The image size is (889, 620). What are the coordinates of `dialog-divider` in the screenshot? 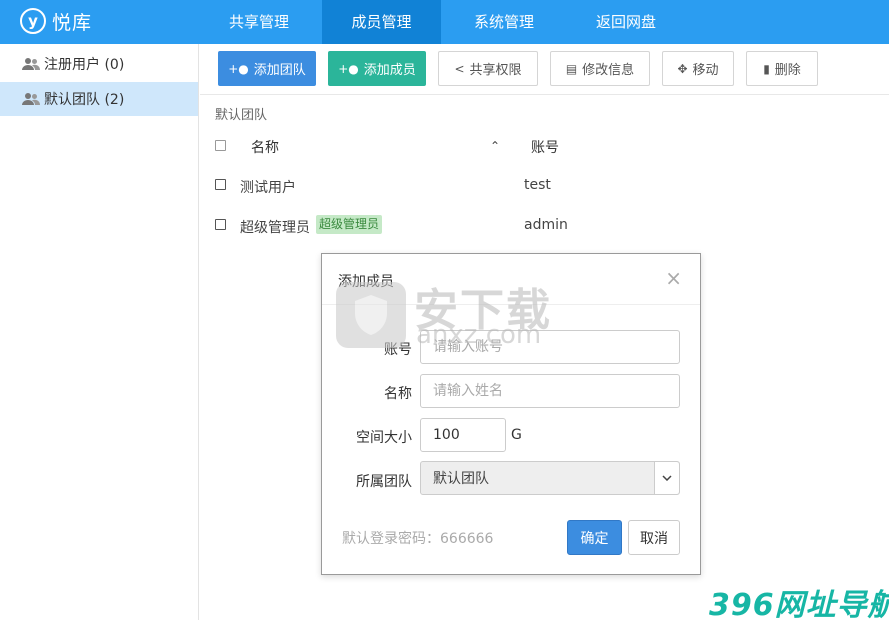 It's located at (511, 304).